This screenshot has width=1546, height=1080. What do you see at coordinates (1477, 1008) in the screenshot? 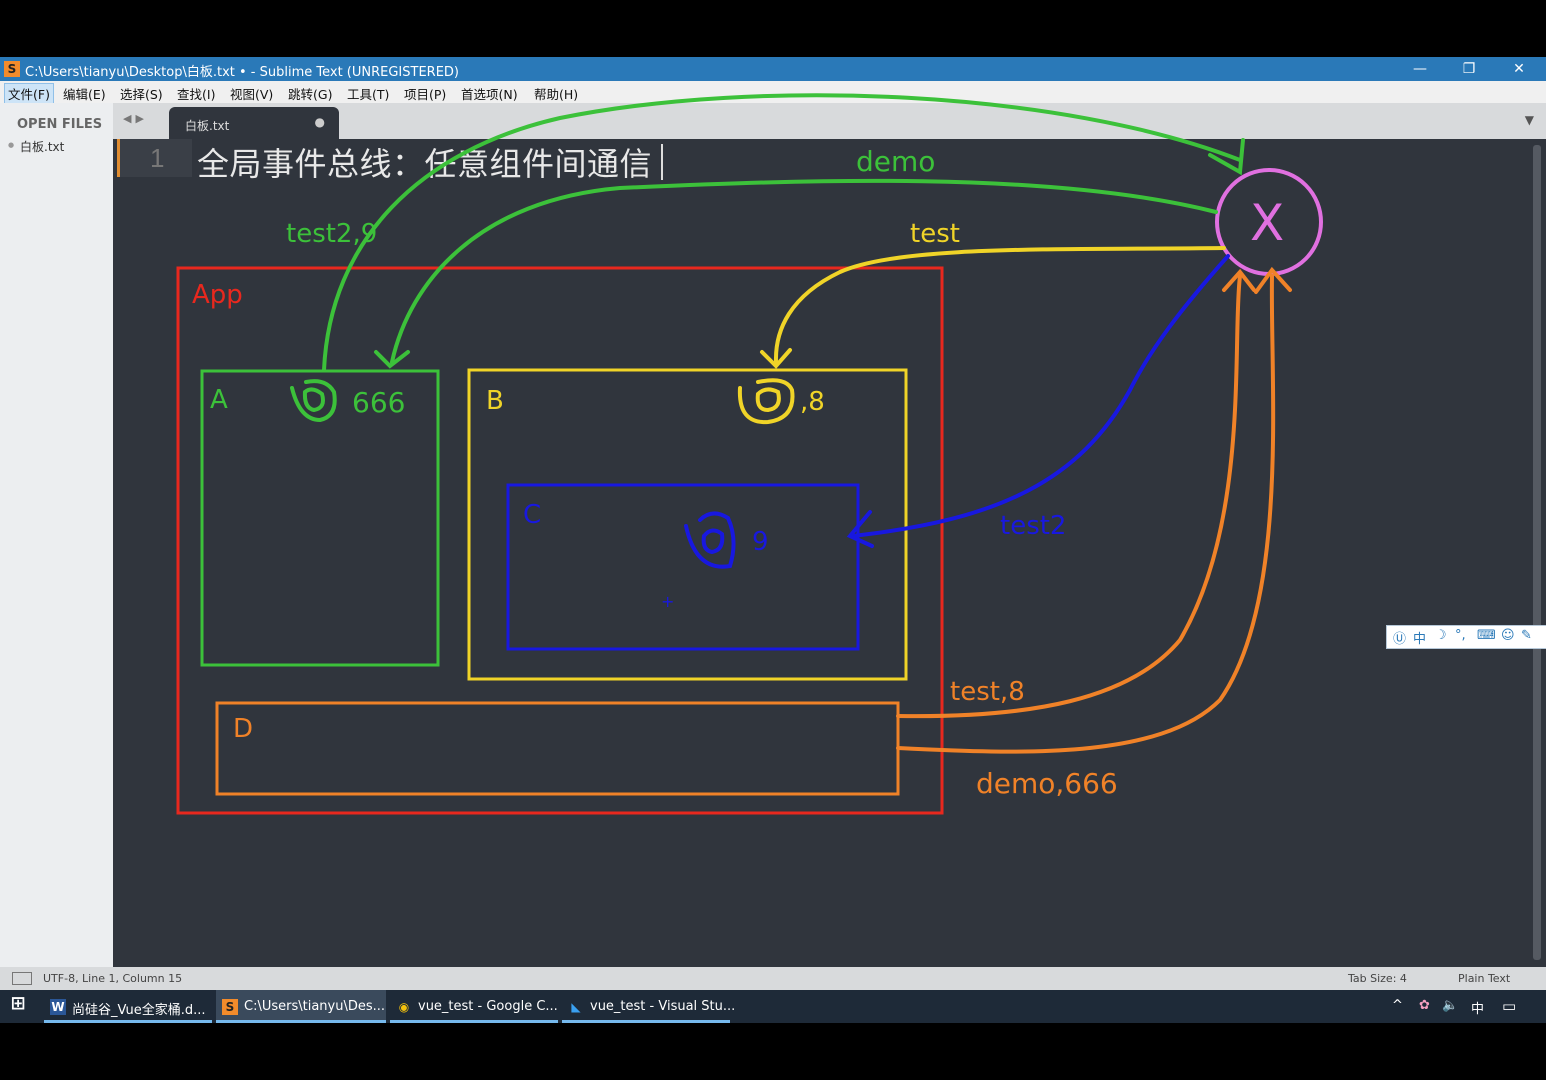
I see `input-language-indicator: 中` at bounding box center [1477, 1008].